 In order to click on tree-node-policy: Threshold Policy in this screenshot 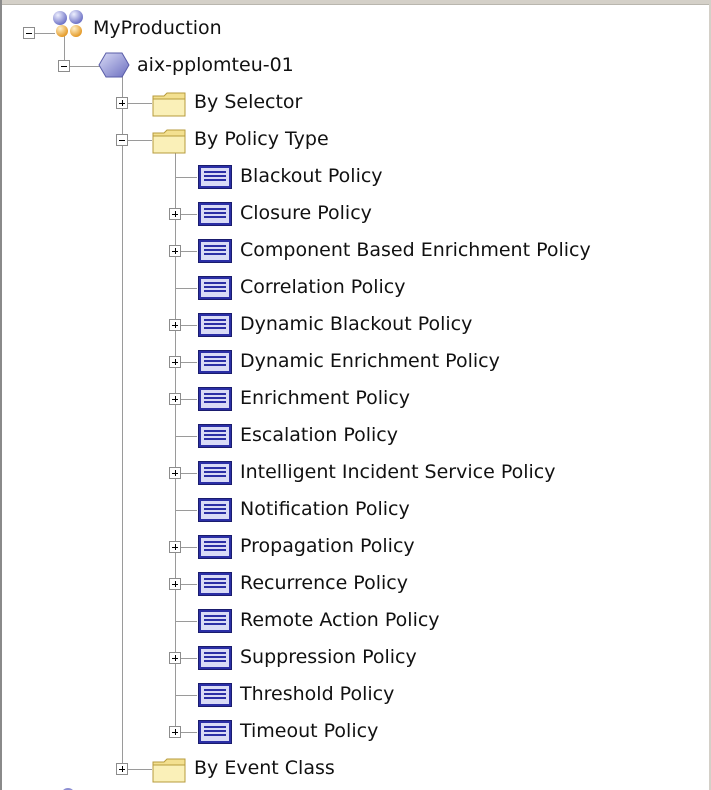, I will do `click(355, 694)`.